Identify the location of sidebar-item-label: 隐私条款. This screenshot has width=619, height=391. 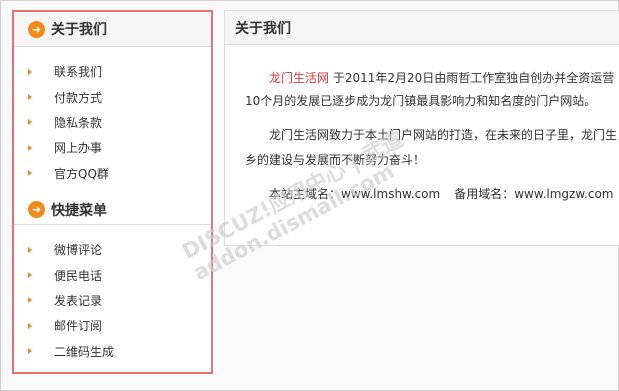
(78, 122).